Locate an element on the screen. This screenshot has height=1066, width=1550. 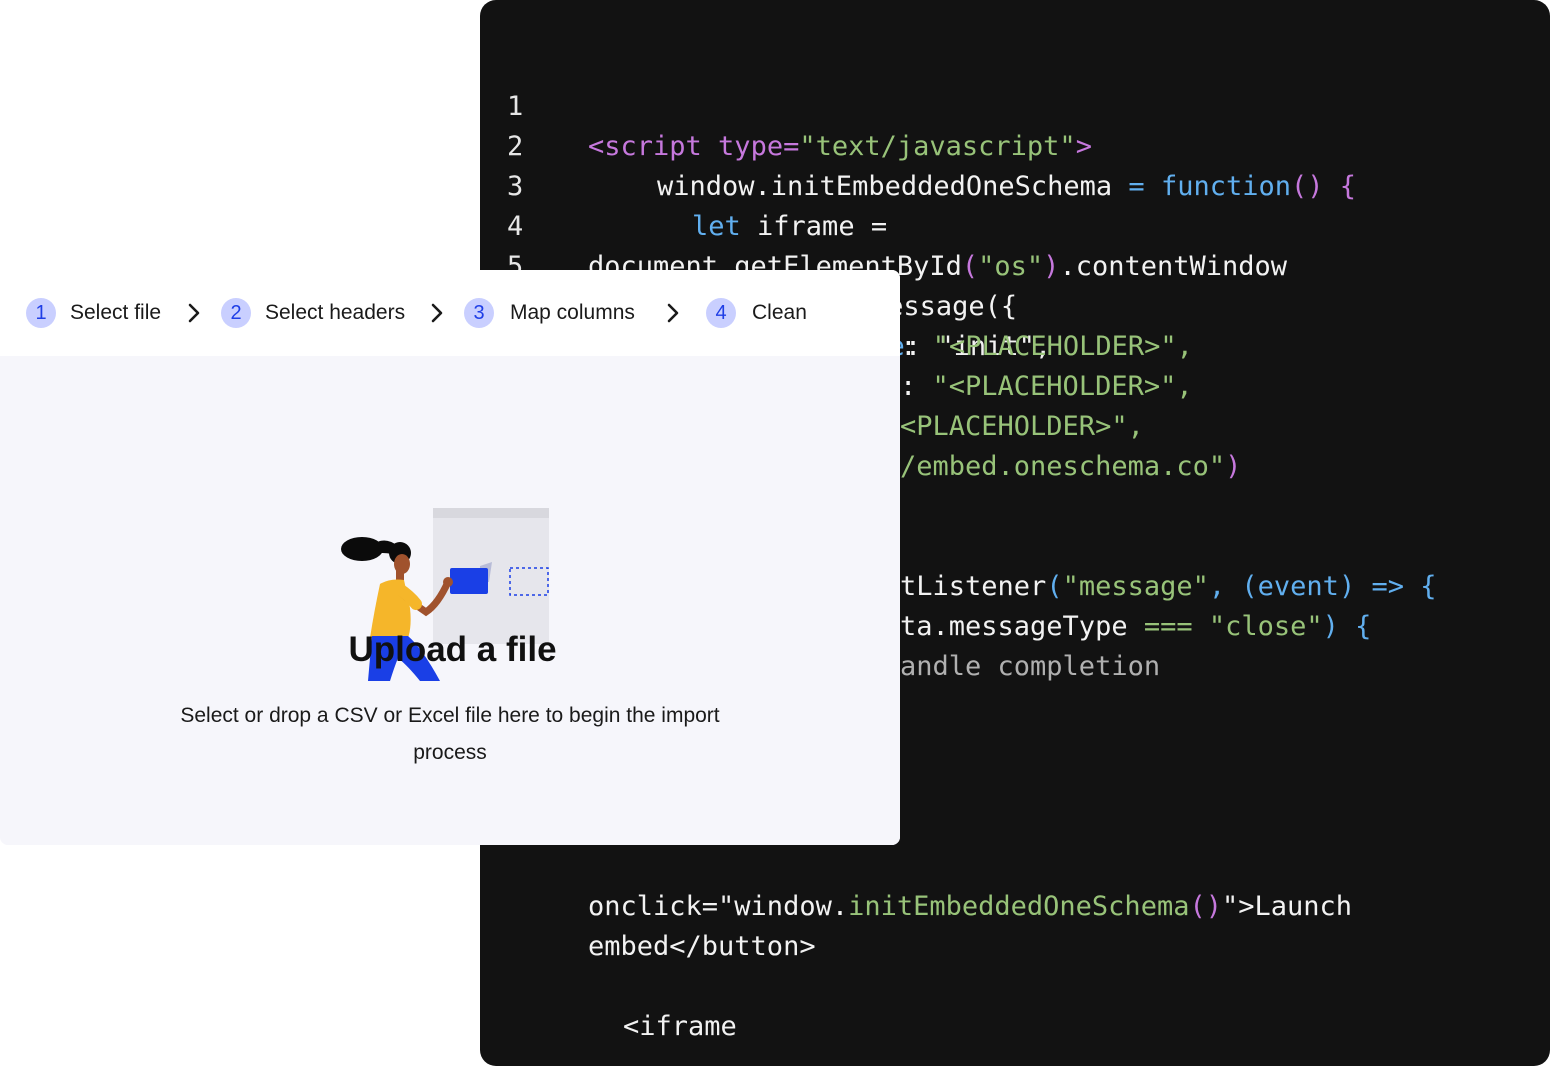
code-token: "close" is located at coordinates (1265, 626).